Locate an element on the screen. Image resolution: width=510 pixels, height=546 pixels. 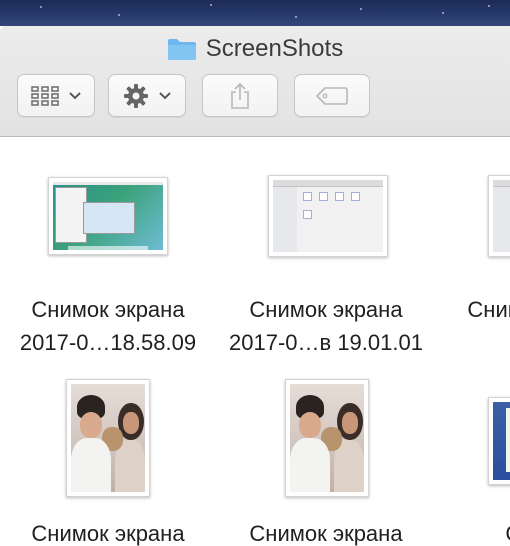
file-name: Снимок экрана 2017-0 is located at coordinates (473, 326).